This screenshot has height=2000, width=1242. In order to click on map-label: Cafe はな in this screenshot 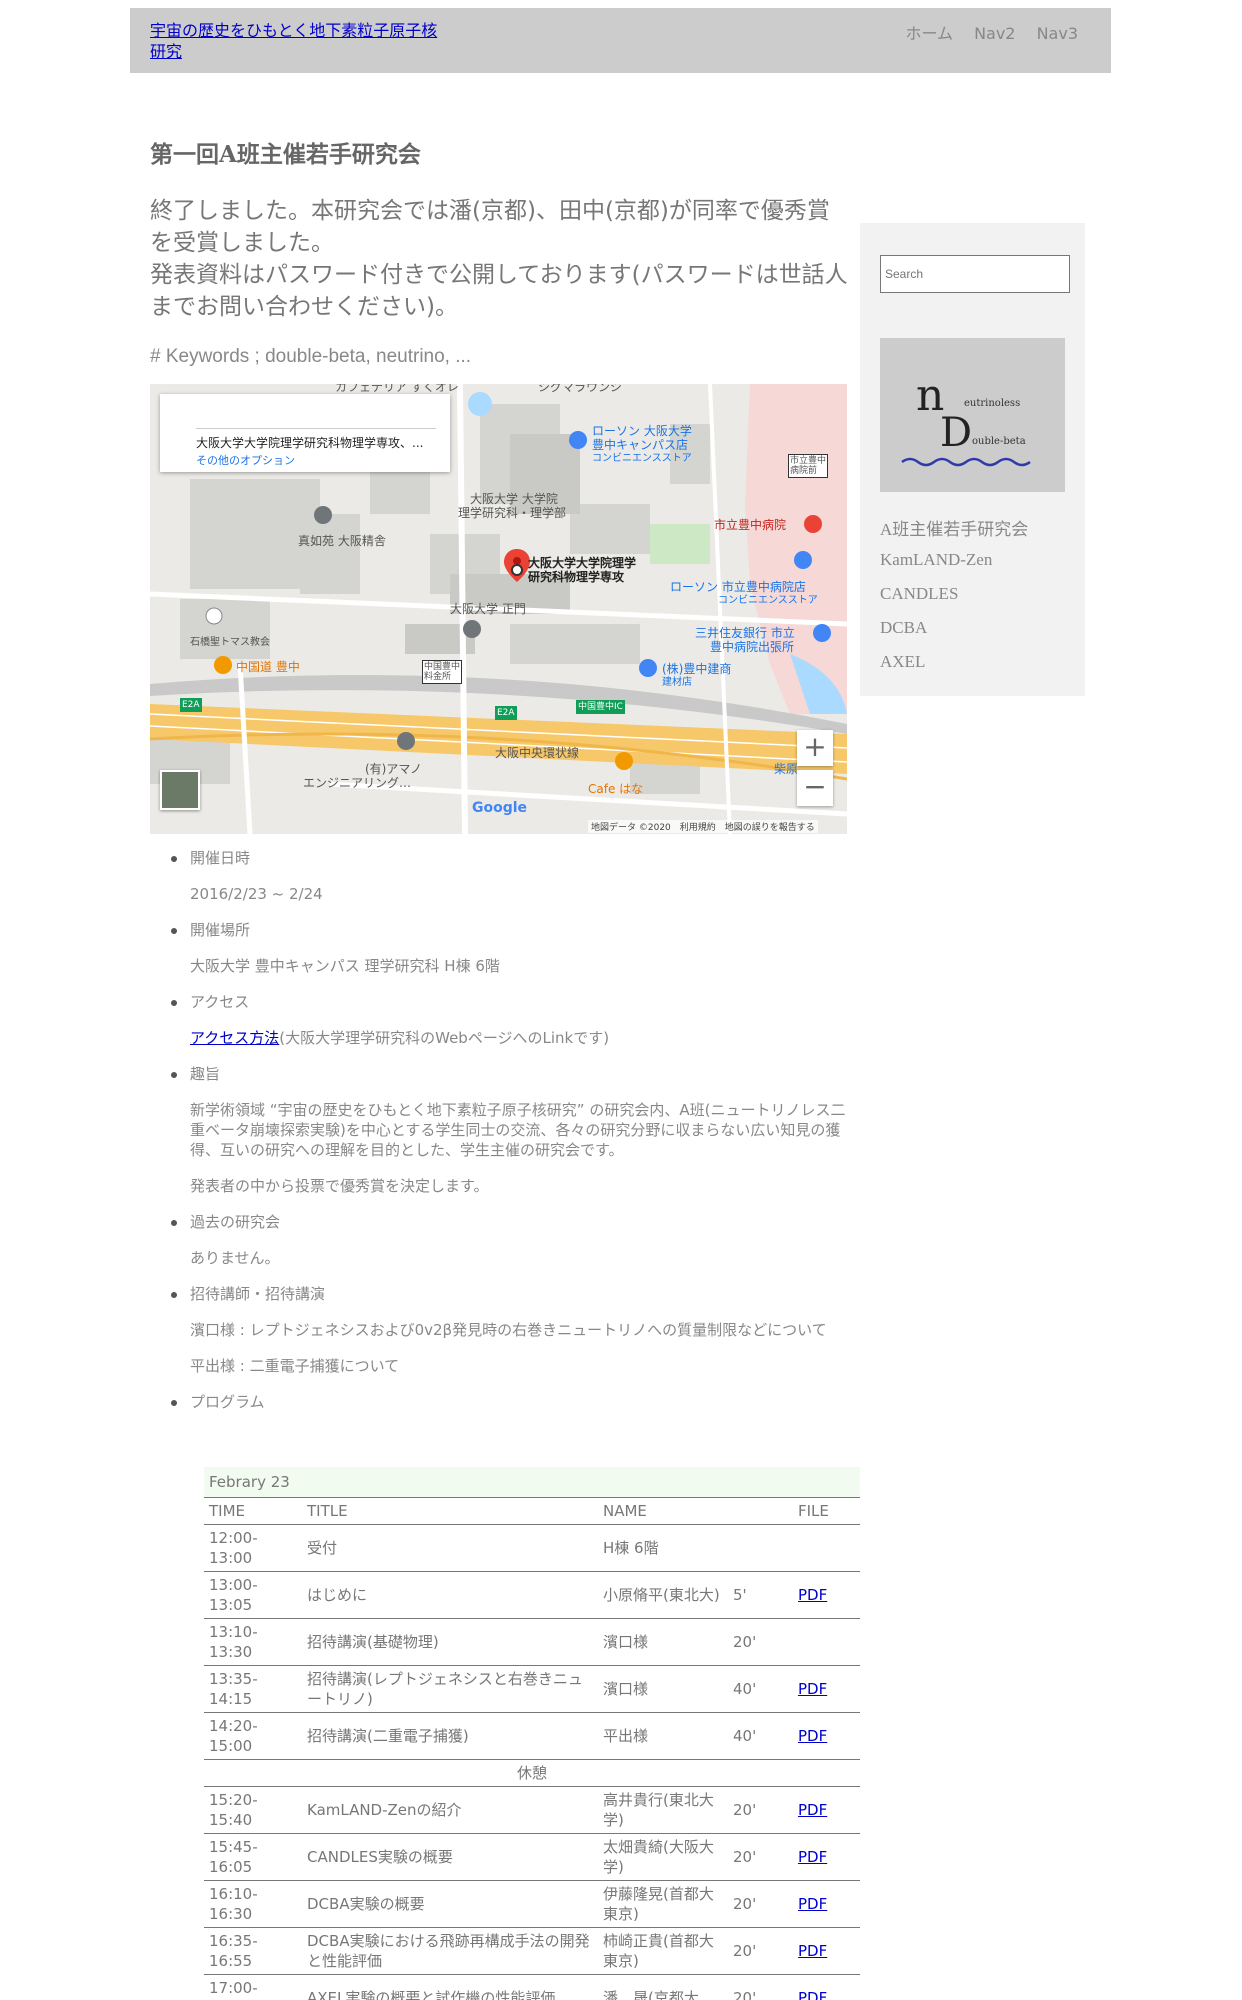, I will do `click(616, 789)`.